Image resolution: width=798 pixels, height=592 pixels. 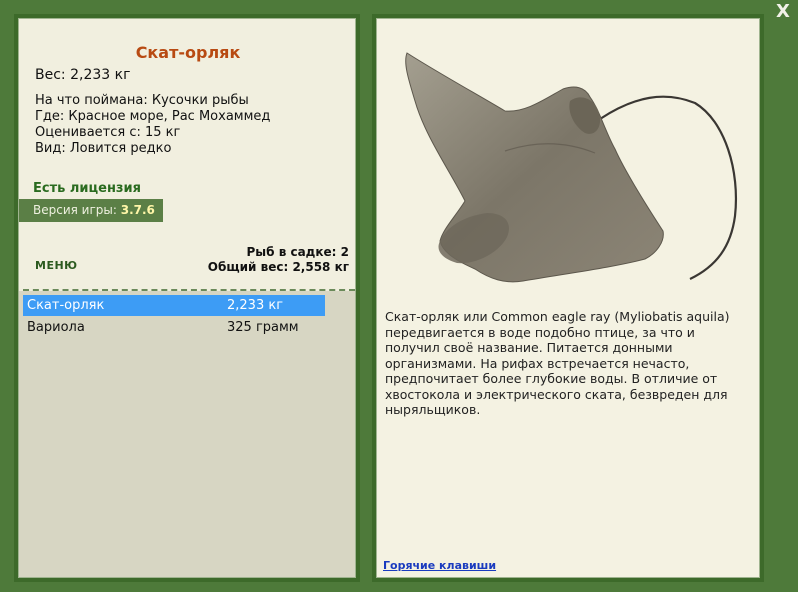 I want to click on divider, so click(x=189, y=290).